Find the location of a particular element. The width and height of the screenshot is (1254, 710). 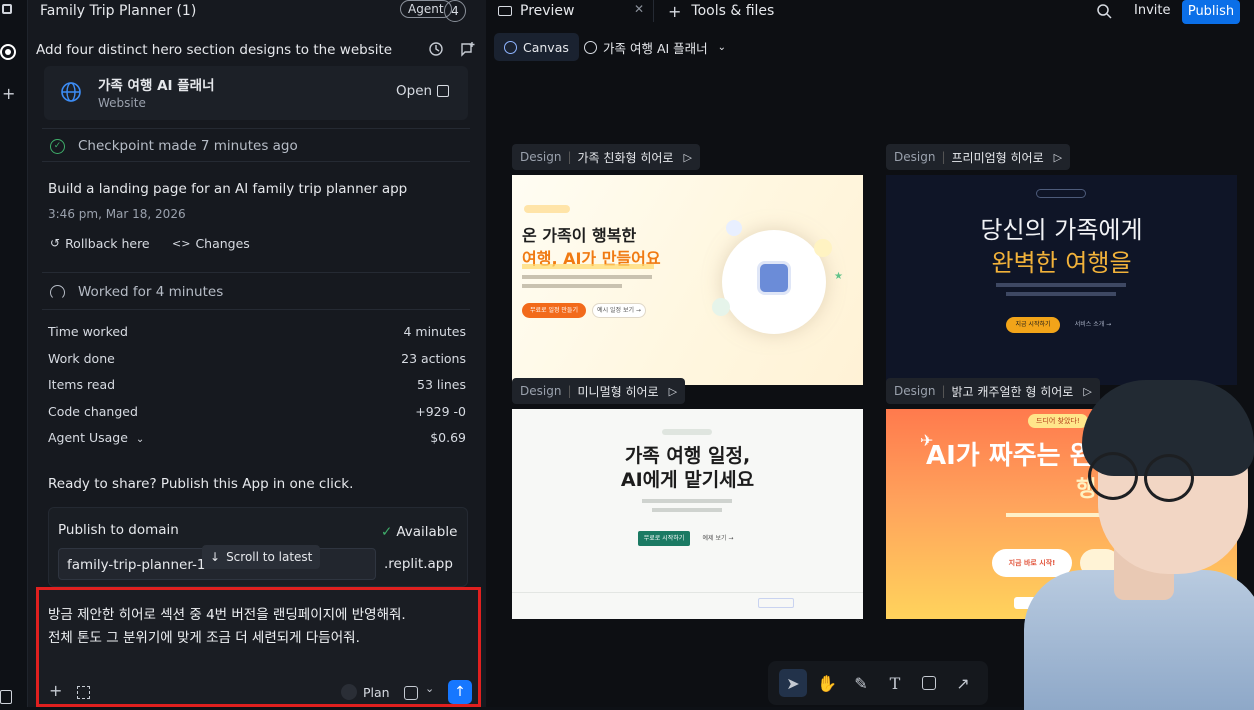

stat-row: Agent Usage ⌄ $0.69 is located at coordinates (257, 443).